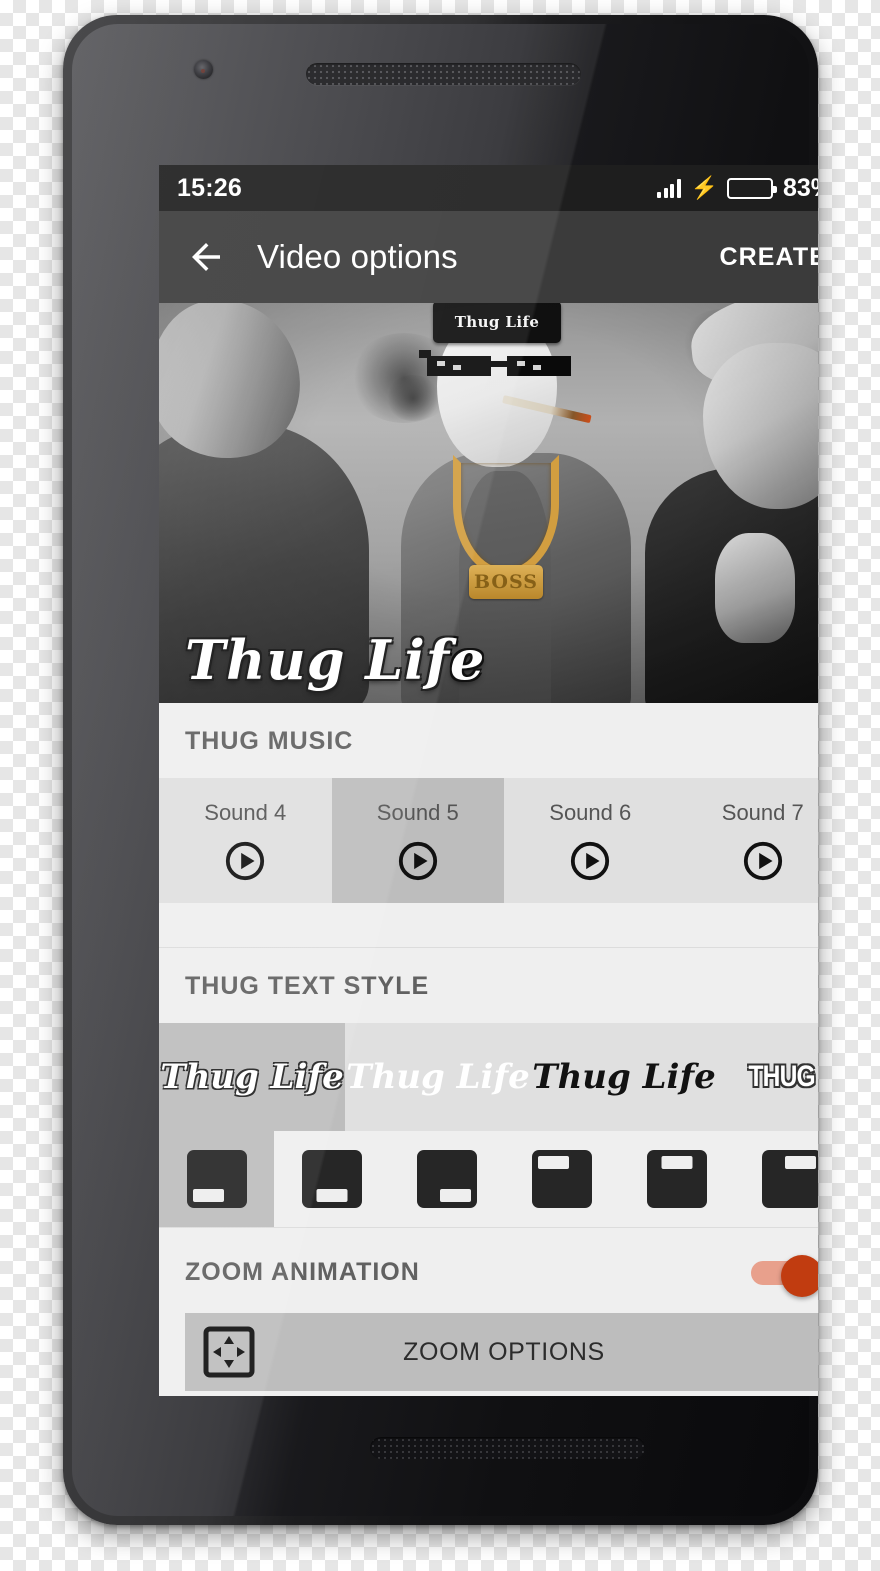 Image resolution: width=880 pixels, height=1571 pixels. What do you see at coordinates (784, 1275) in the screenshot?
I see `zoom-animation-toggle` at bounding box center [784, 1275].